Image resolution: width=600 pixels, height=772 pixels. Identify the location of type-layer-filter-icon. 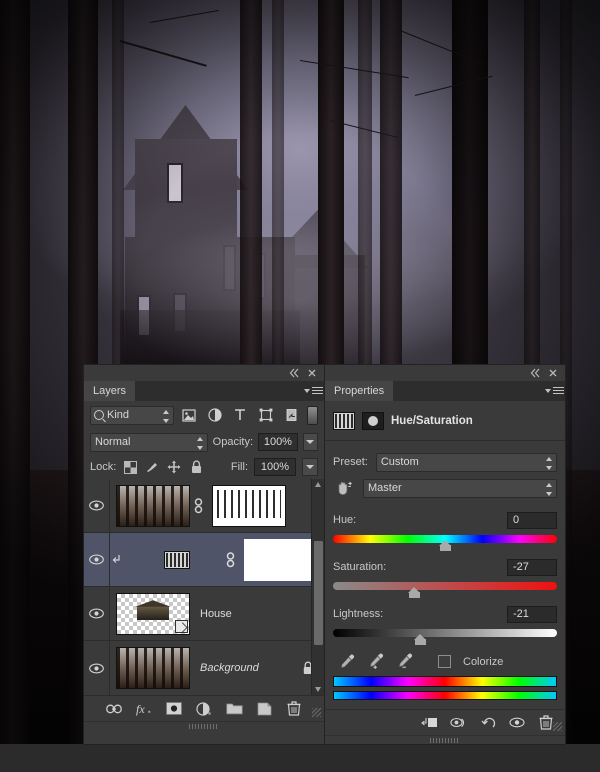
(240, 415).